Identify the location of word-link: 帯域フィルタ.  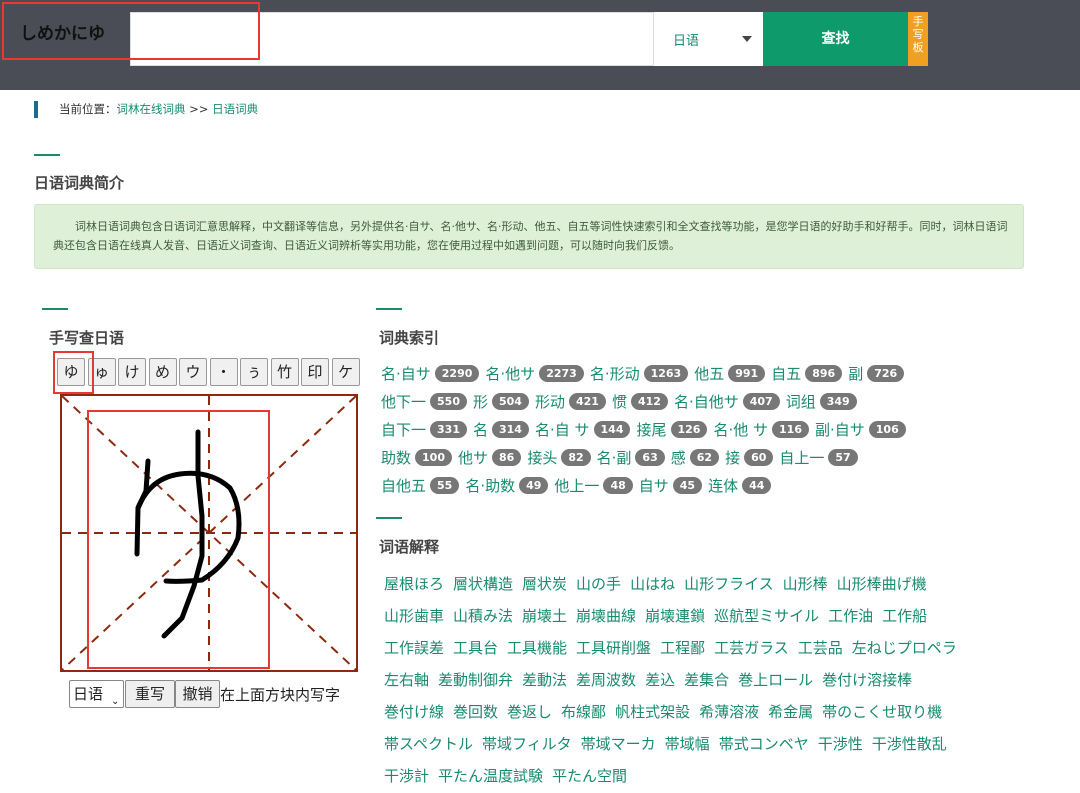
(527, 744).